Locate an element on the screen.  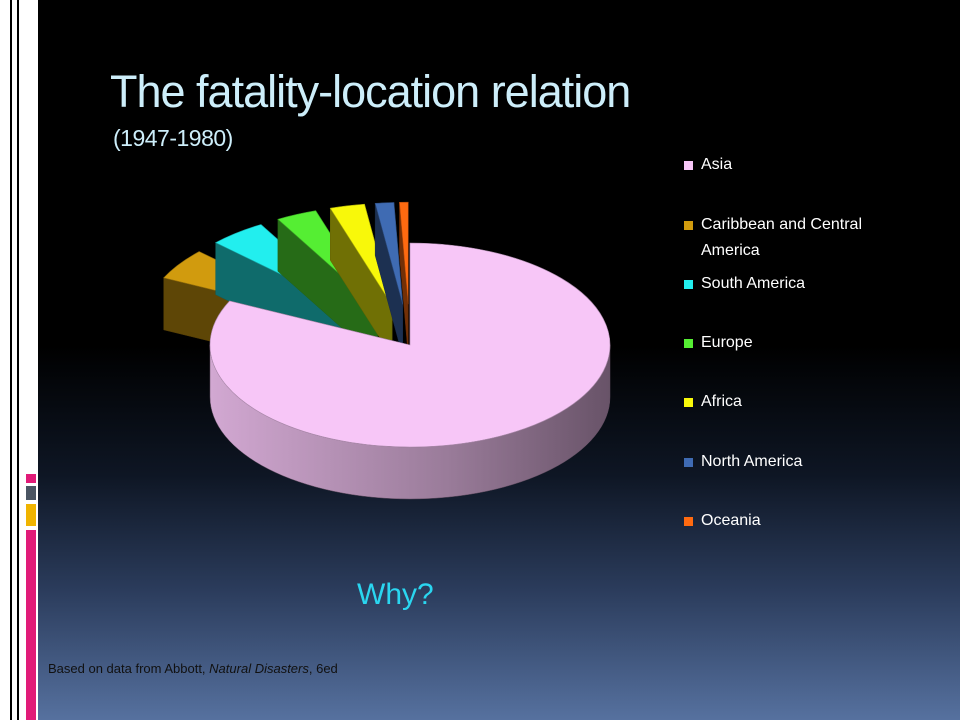
legend-label: Oceania is located at coordinates (731, 520).